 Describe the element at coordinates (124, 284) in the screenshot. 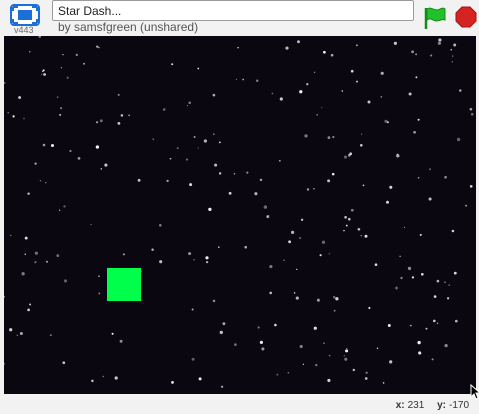

I see `player-sprite` at that location.